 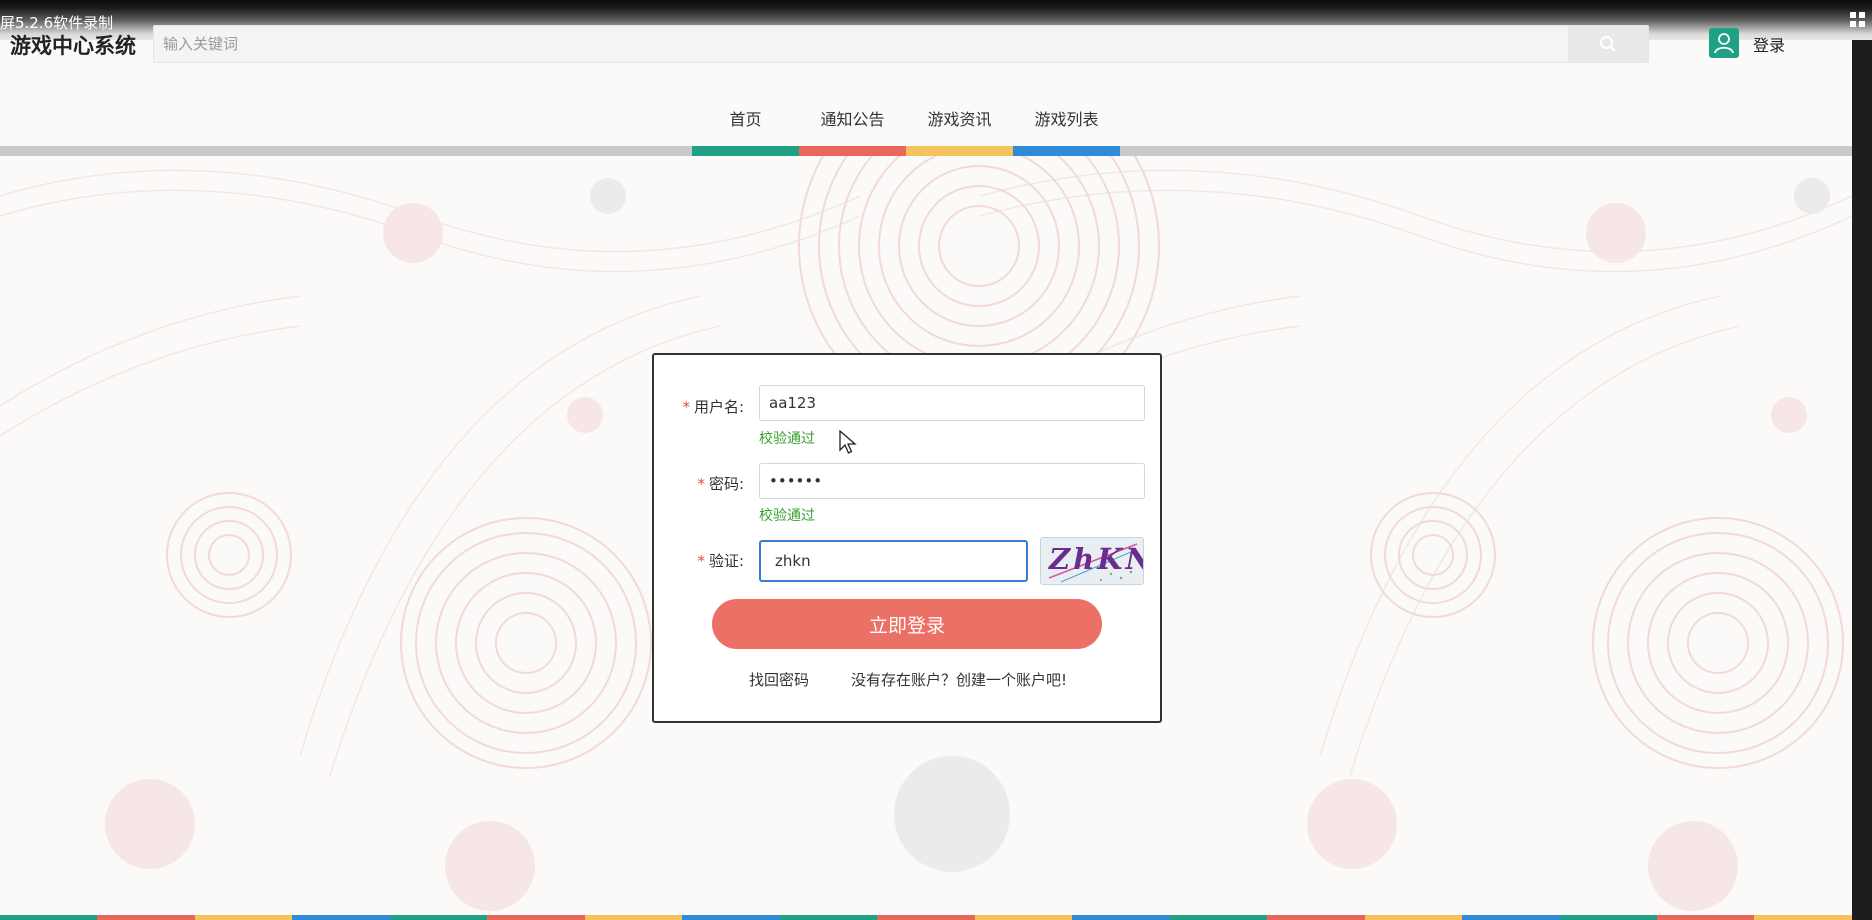 I want to click on captcha-image: ZhKN, so click(x=1092, y=561).